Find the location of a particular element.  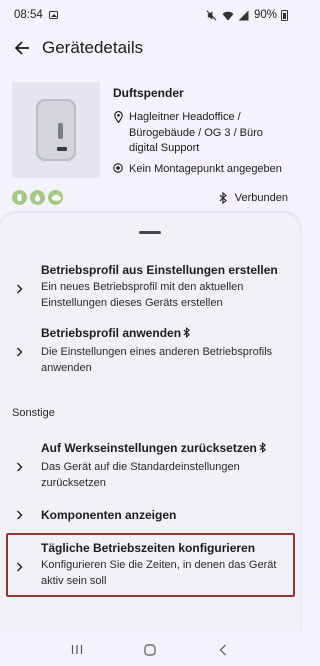

system-nav-bar is located at coordinates (150, 649).